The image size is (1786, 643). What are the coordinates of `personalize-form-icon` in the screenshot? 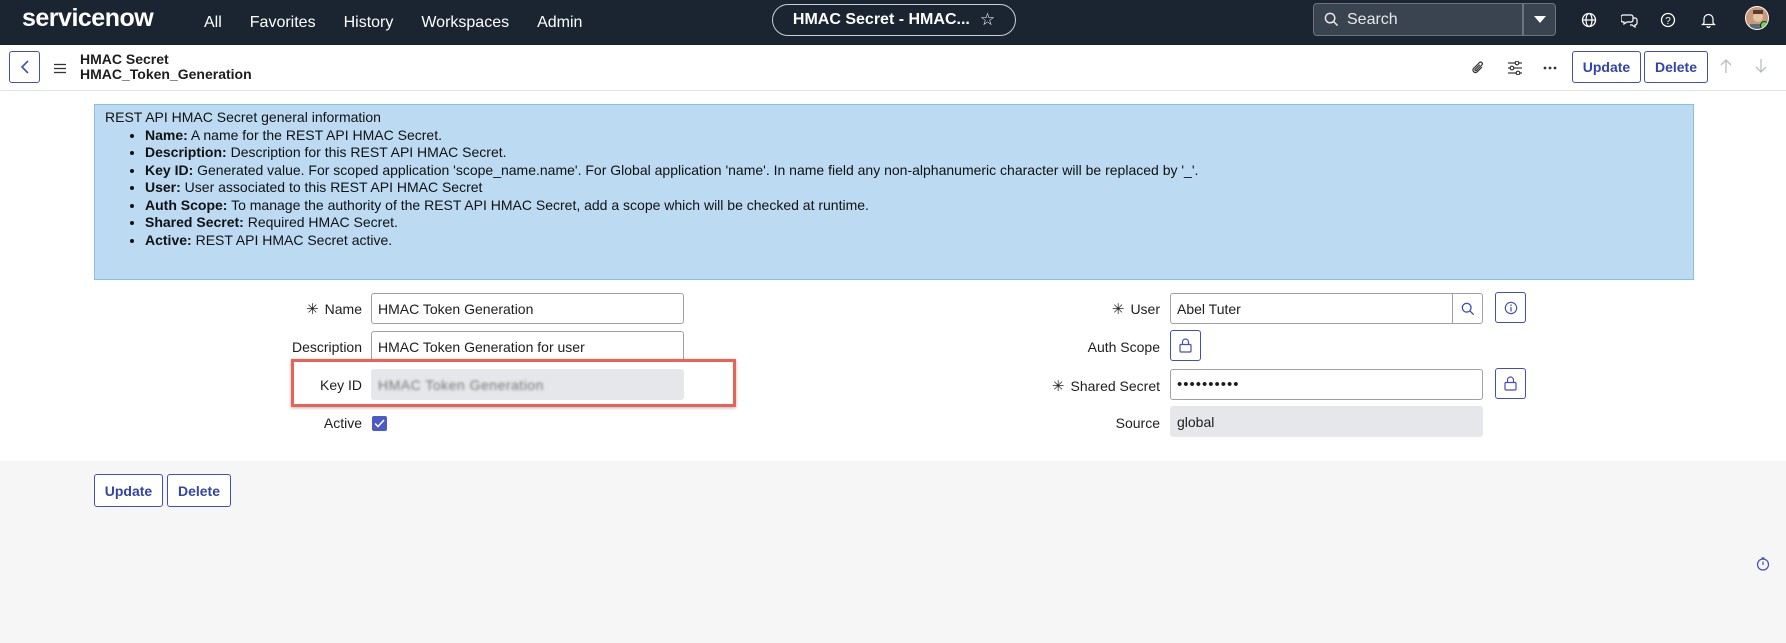 It's located at (1515, 68).